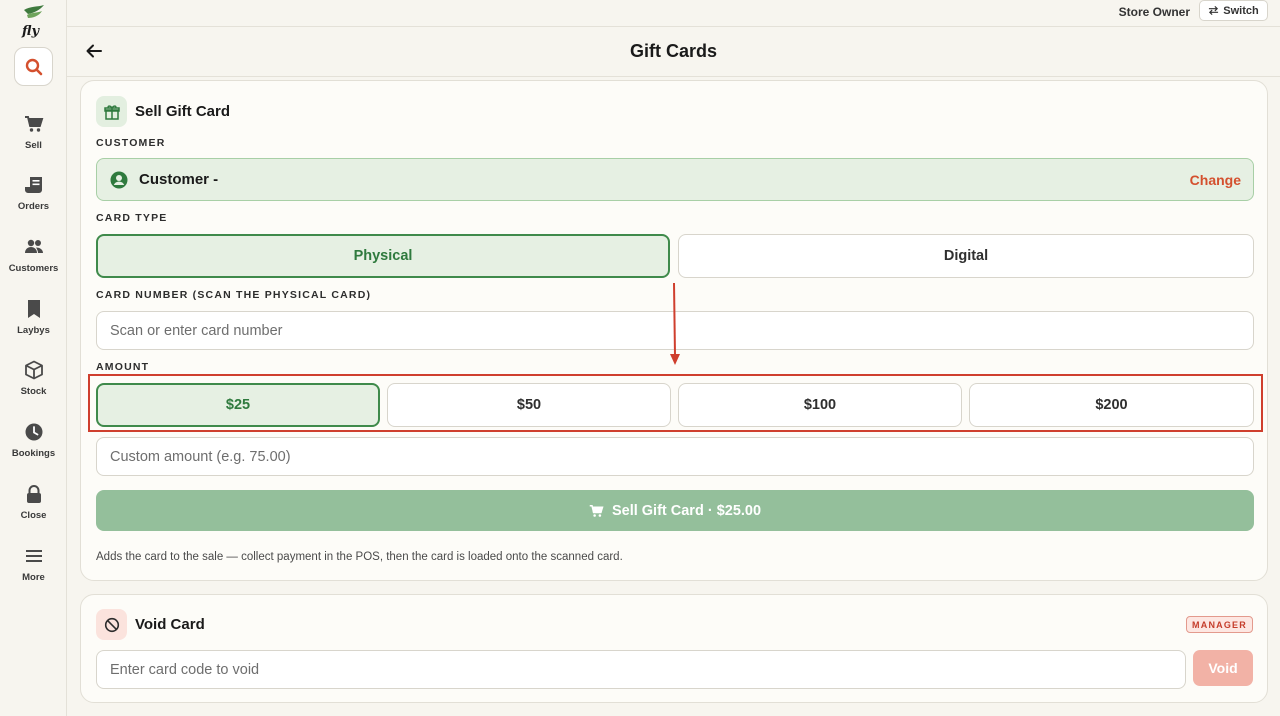 This screenshot has height=716, width=1280. What do you see at coordinates (33, 206) in the screenshot?
I see `sidebar-item-label: Orders` at bounding box center [33, 206].